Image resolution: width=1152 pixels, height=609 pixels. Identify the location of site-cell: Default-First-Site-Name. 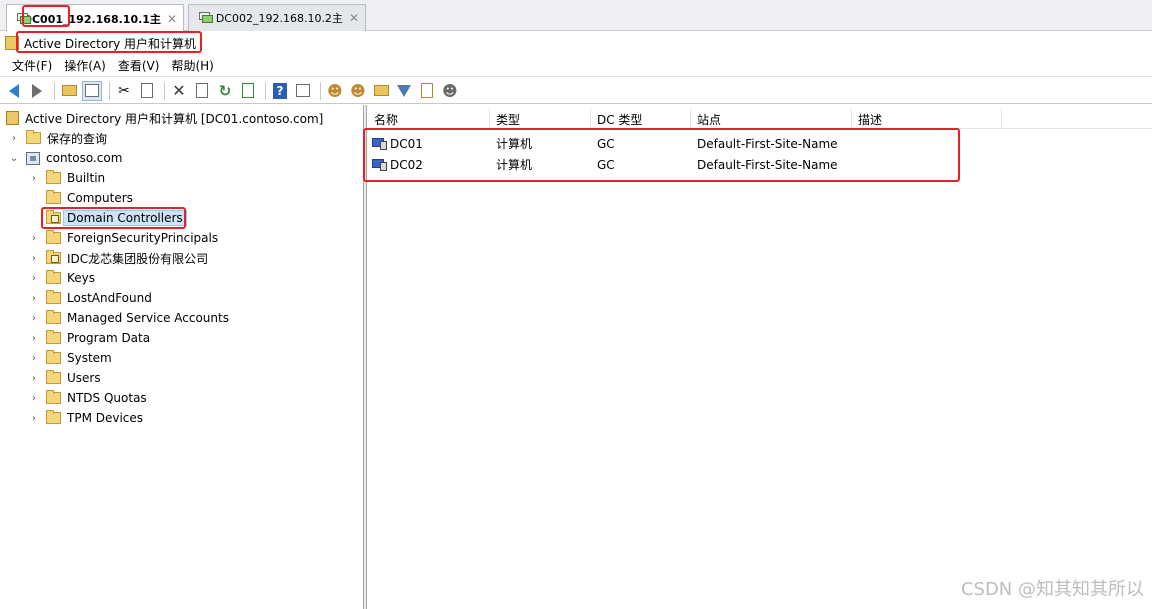
(767, 164).